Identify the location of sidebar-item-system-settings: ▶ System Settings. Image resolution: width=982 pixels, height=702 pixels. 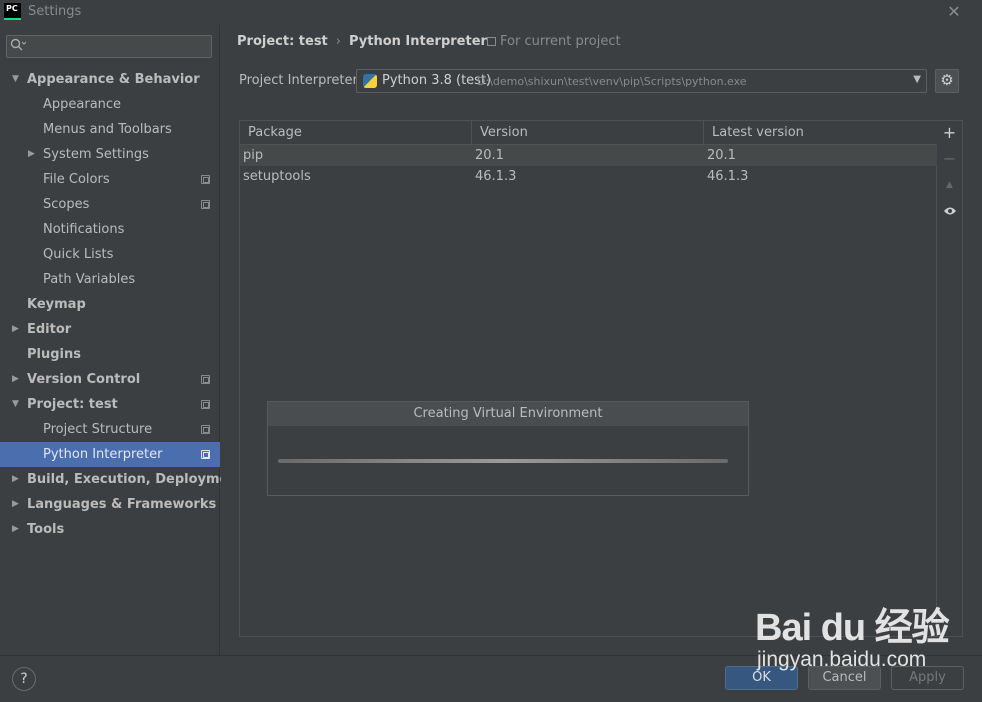
(110, 154).